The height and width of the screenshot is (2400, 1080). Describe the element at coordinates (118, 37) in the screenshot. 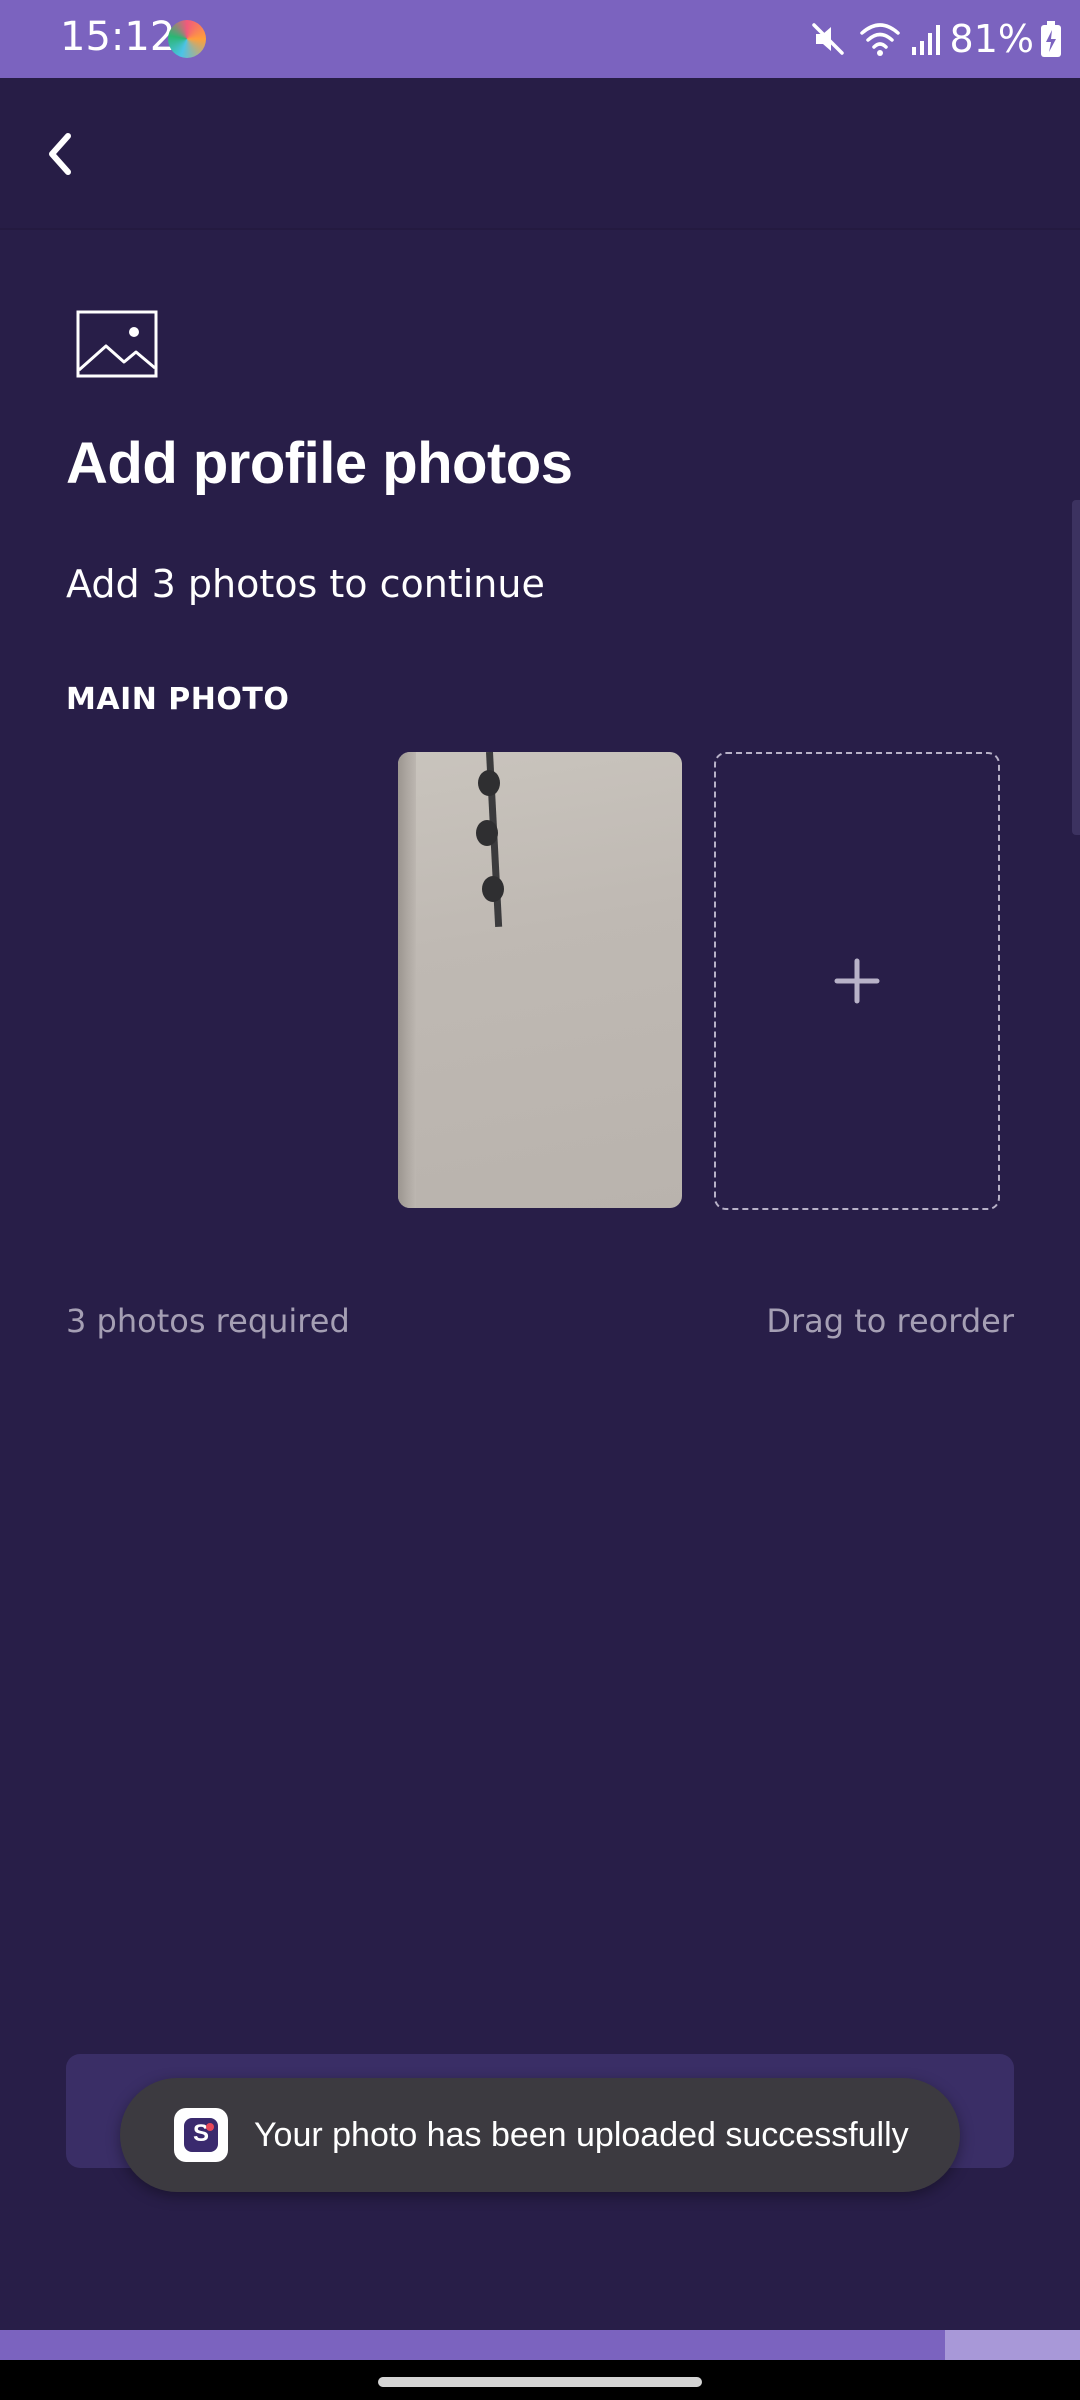

I see `status-time: 15:12` at that location.